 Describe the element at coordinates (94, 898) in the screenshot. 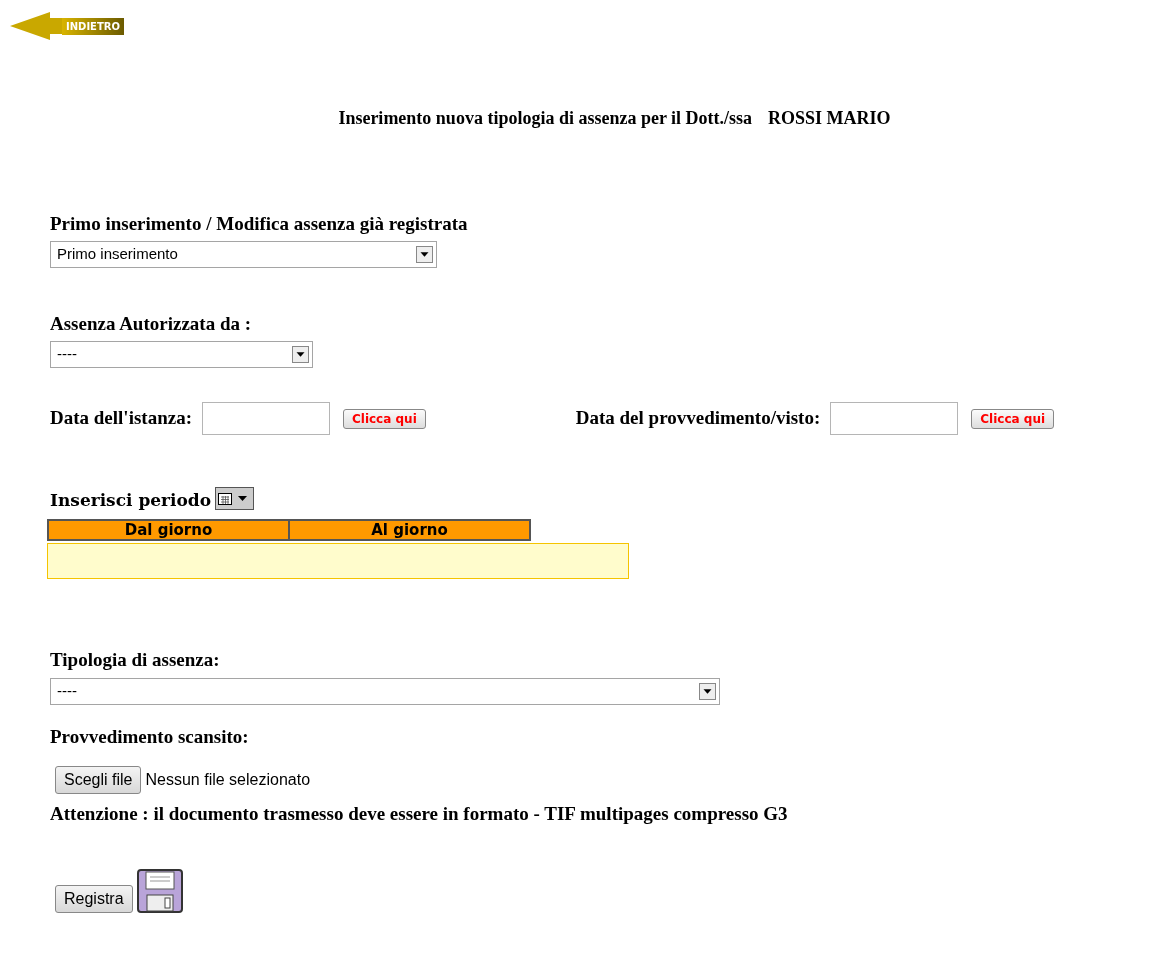

I see `register-button: Registra` at that location.